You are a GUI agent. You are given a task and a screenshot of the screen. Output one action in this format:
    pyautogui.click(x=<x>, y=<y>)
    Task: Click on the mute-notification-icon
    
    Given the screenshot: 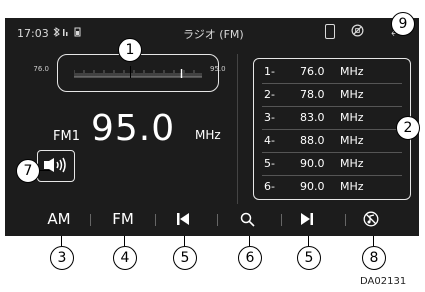 What is the action you would take?
    pyautogui.click(x=357, y=30)
    